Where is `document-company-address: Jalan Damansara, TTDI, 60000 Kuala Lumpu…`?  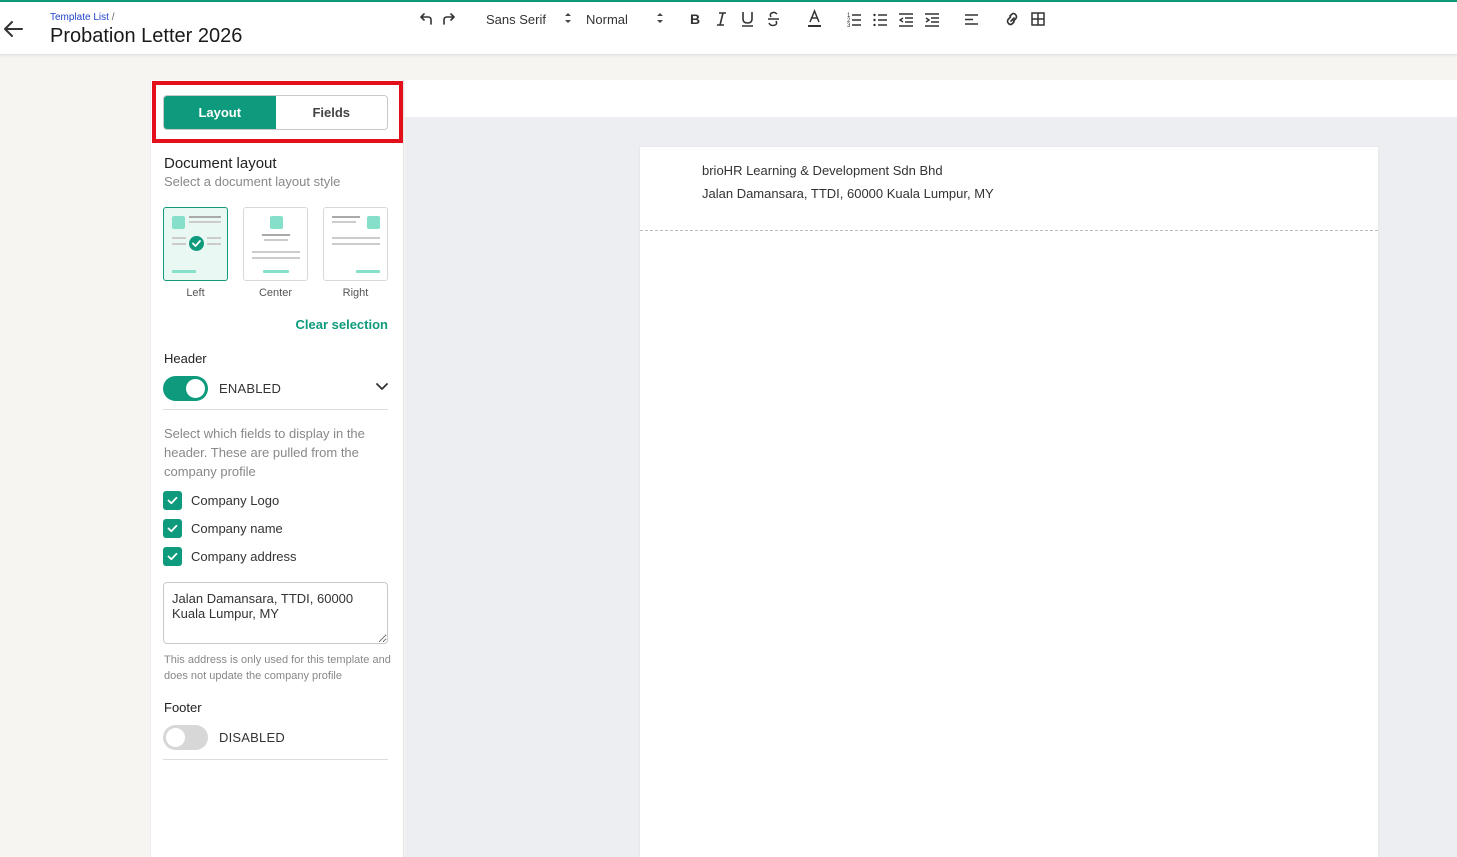 document-company-address: Jalan Damansara, TTDI, 60000 Kuala Lumpu… is located at coordinates (848, 193).